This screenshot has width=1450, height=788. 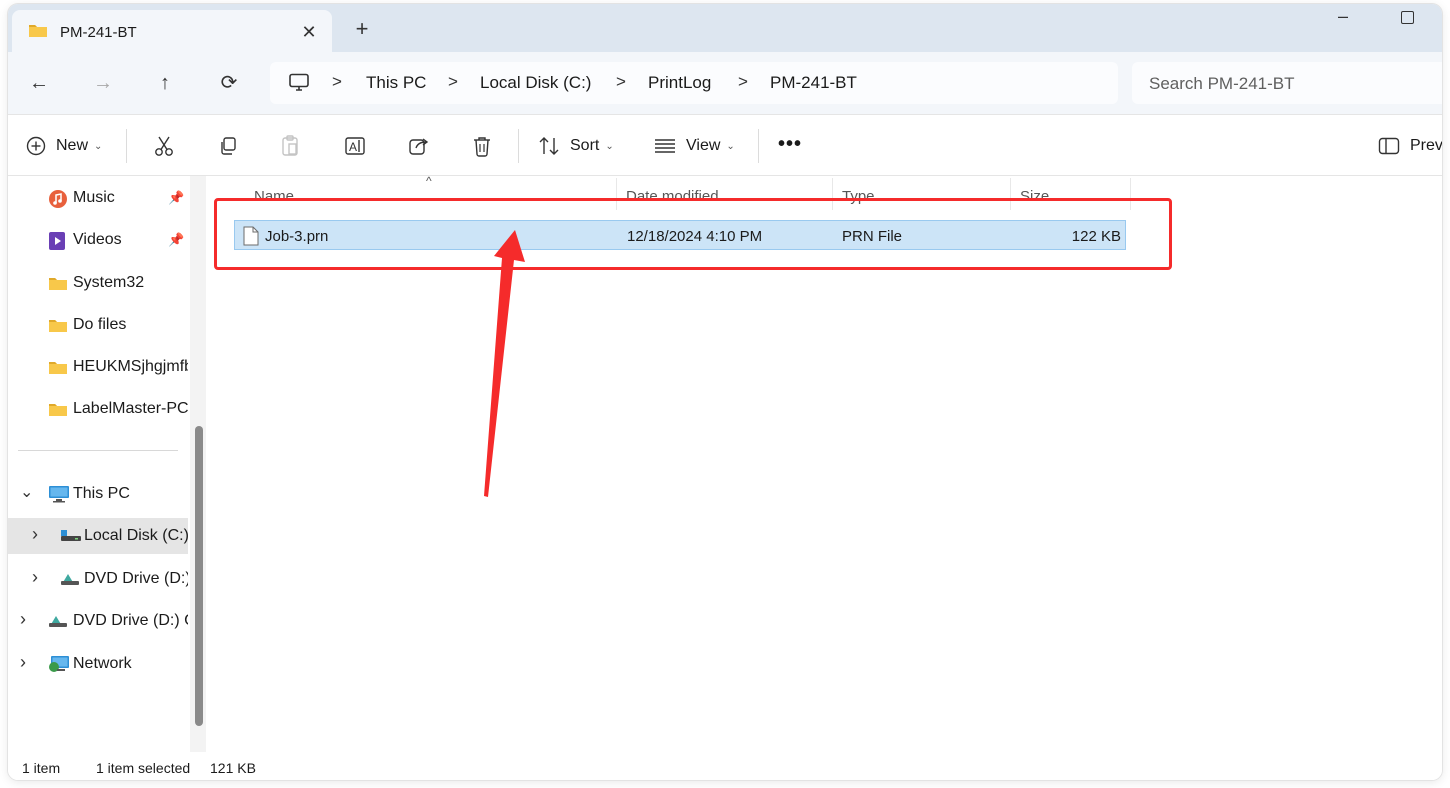 I want to click on sidebar-item-dvd-drive-d-c: › DVD Drive (D:) C, so click(x=98, y=621).